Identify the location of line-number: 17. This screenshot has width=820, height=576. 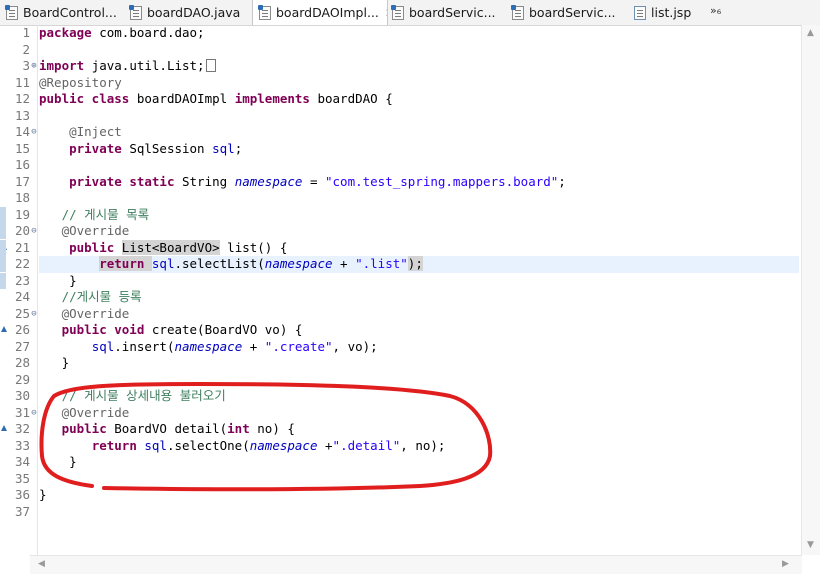
(22, 181).